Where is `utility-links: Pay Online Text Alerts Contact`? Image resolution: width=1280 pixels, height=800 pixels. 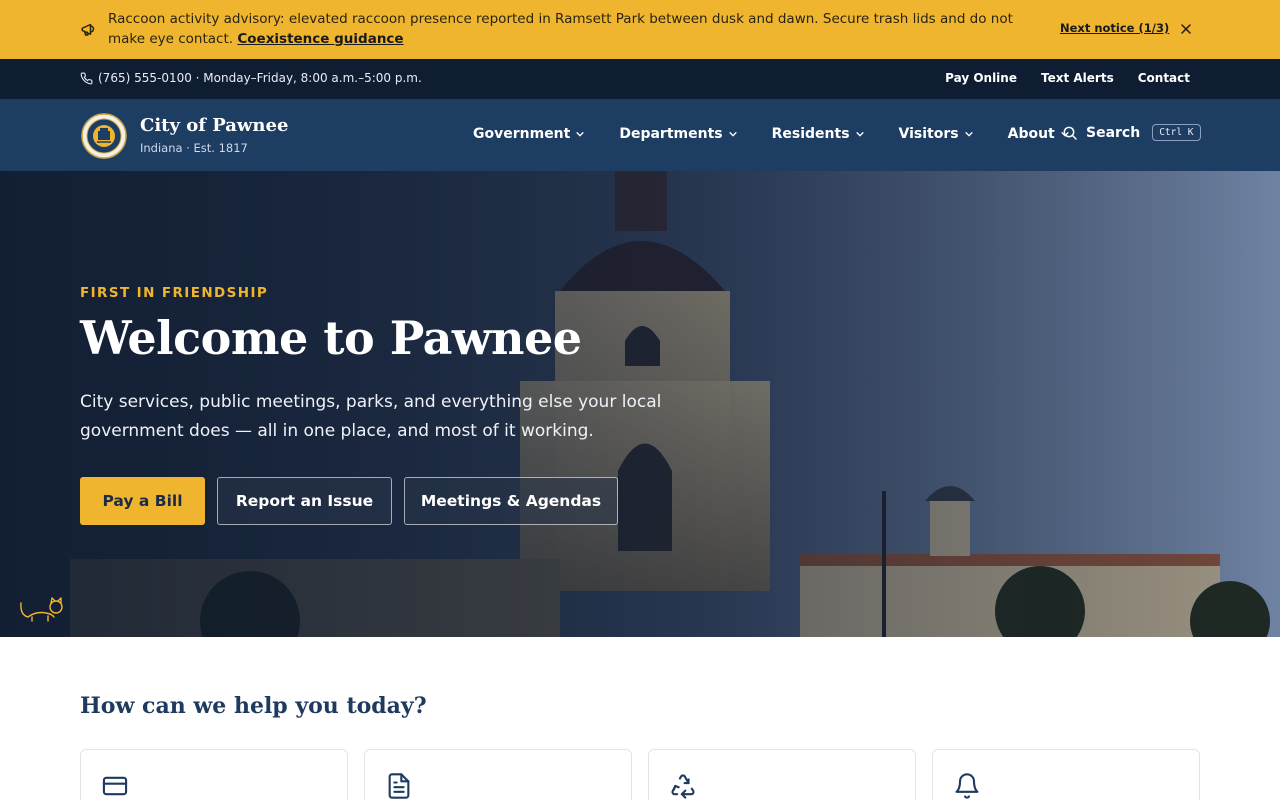
utility-links: Pay Online Text Alerts Contact is located at coordinates (1067, 78).